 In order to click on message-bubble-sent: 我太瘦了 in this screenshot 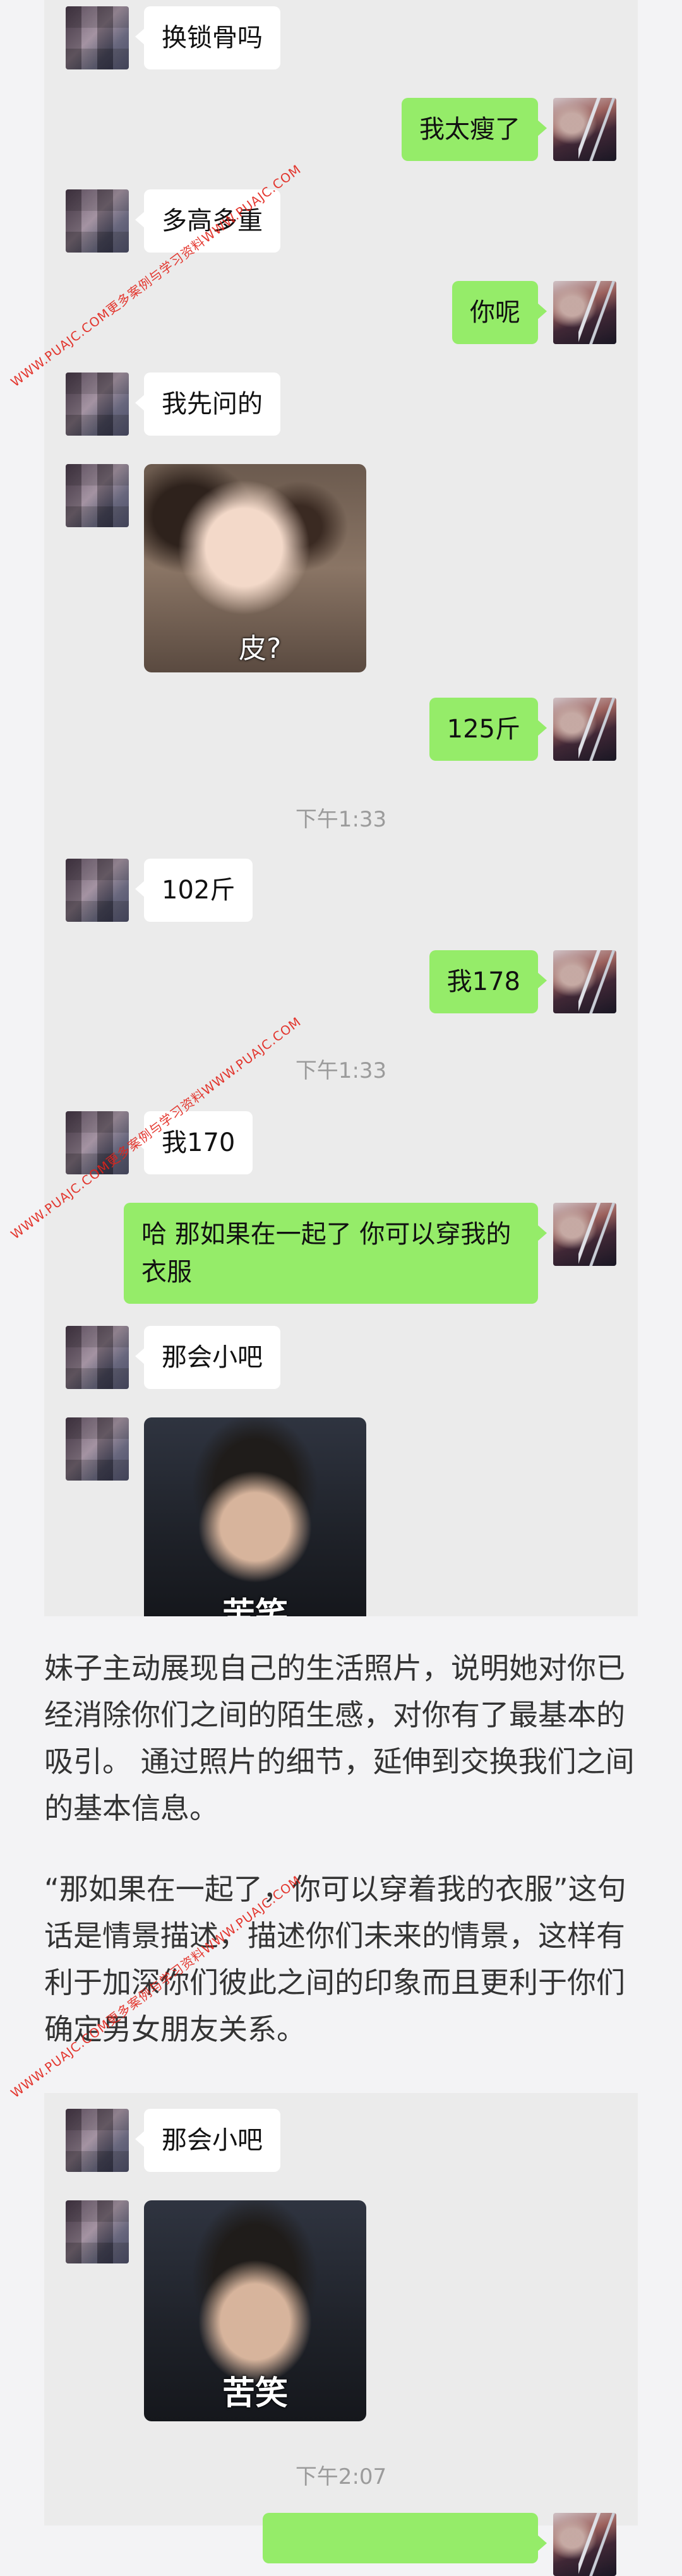, I will do `click(474, 129)`.